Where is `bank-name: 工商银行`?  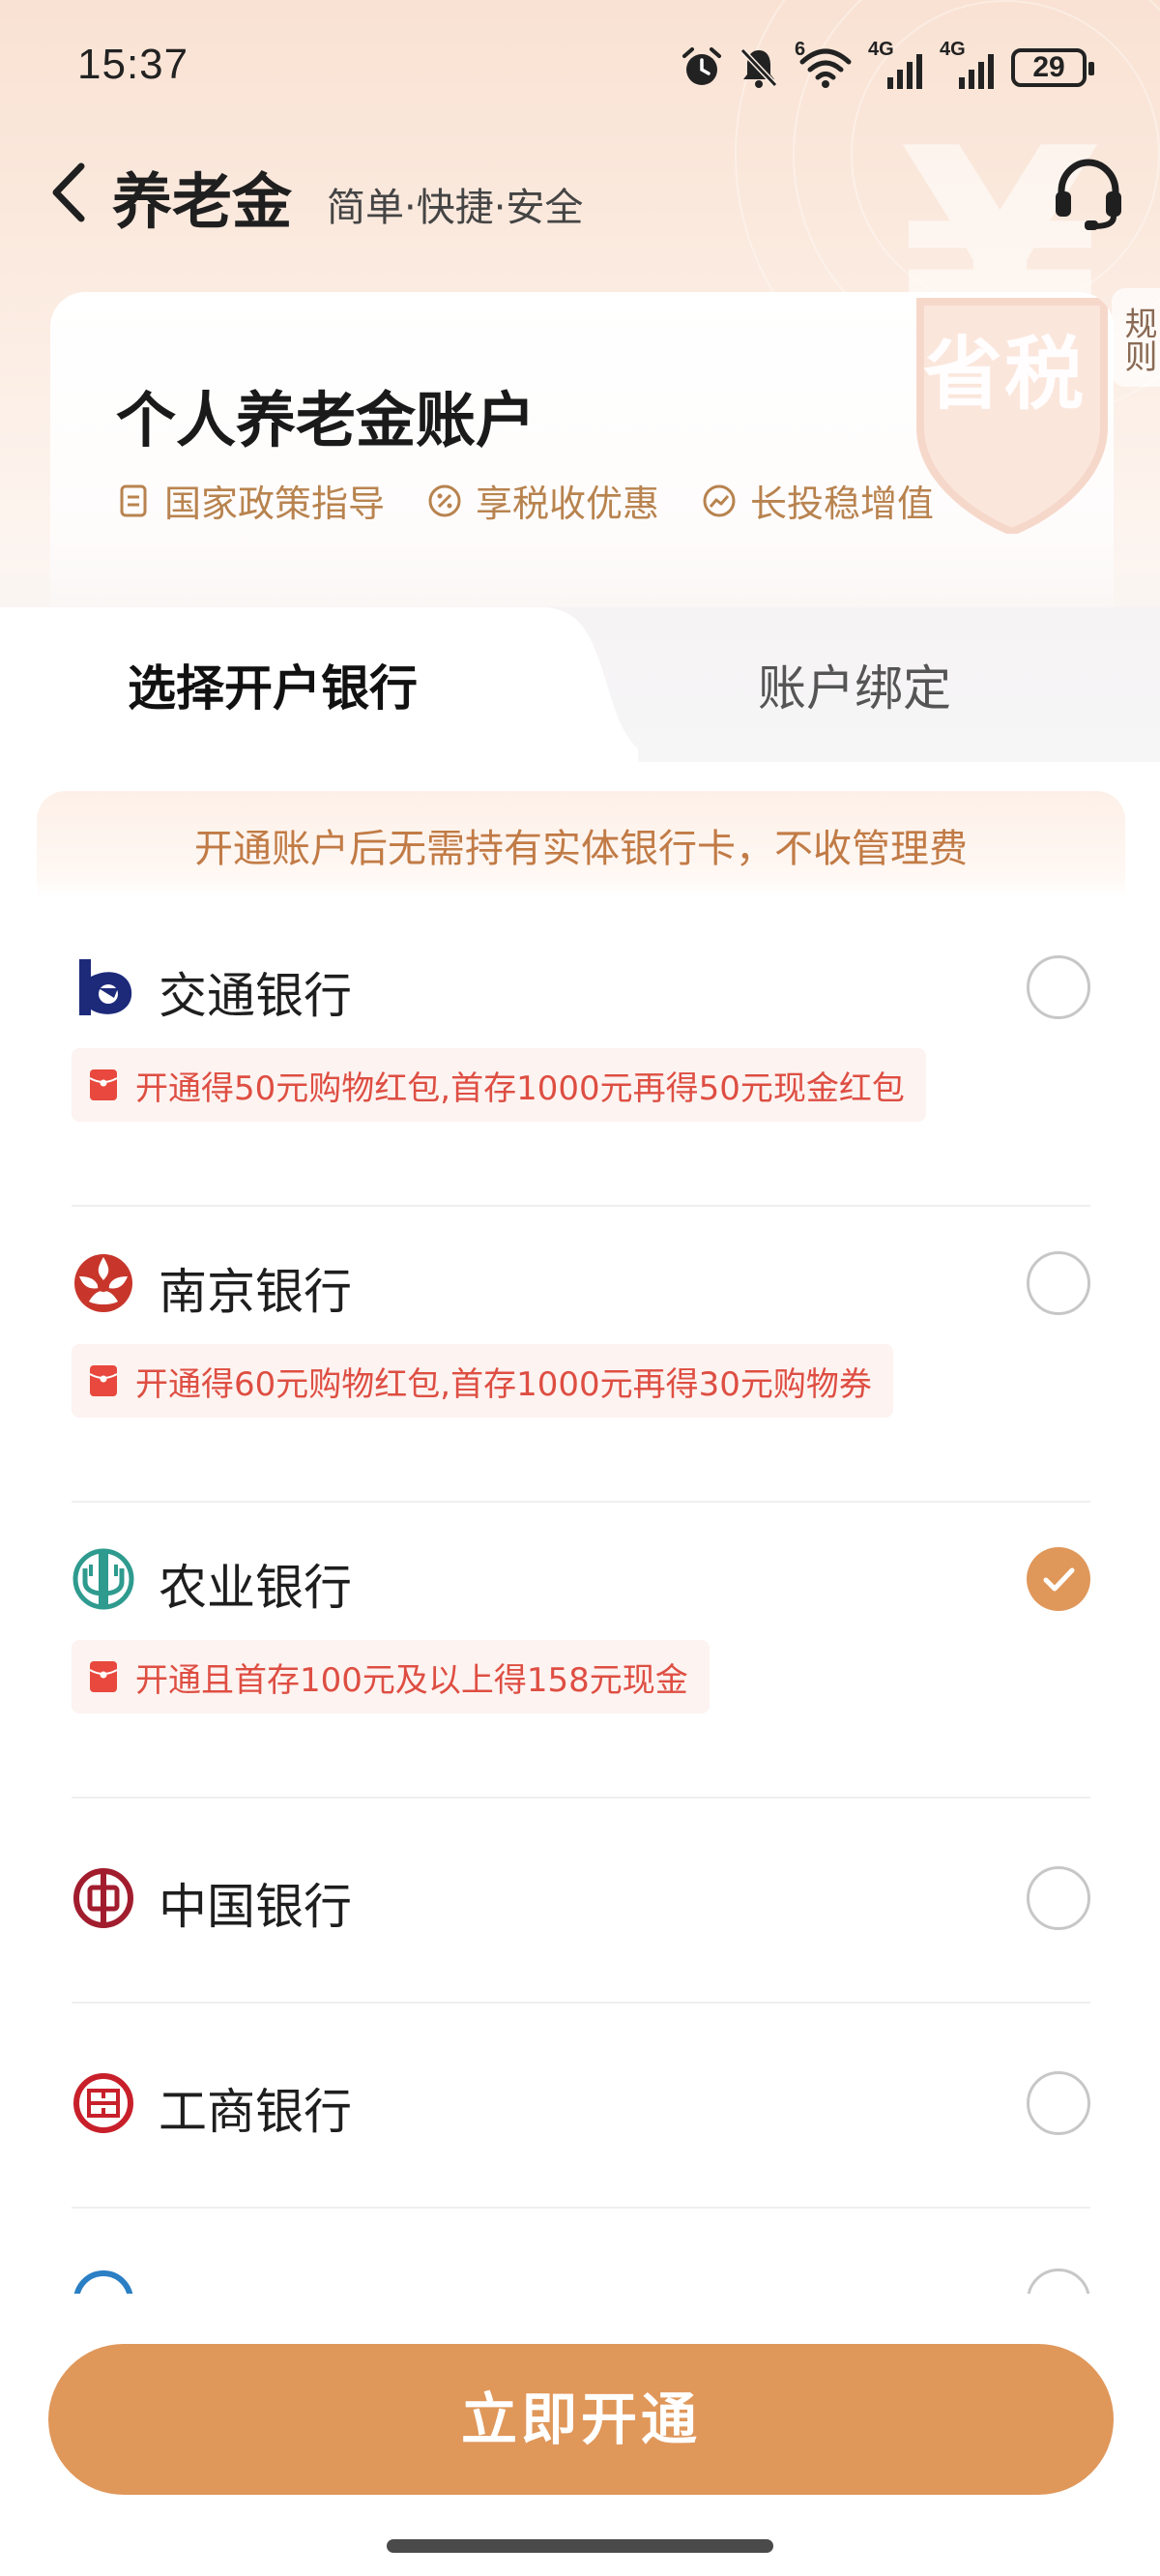
bank-name: 工商银行 is located at coordinates (256, 2112).